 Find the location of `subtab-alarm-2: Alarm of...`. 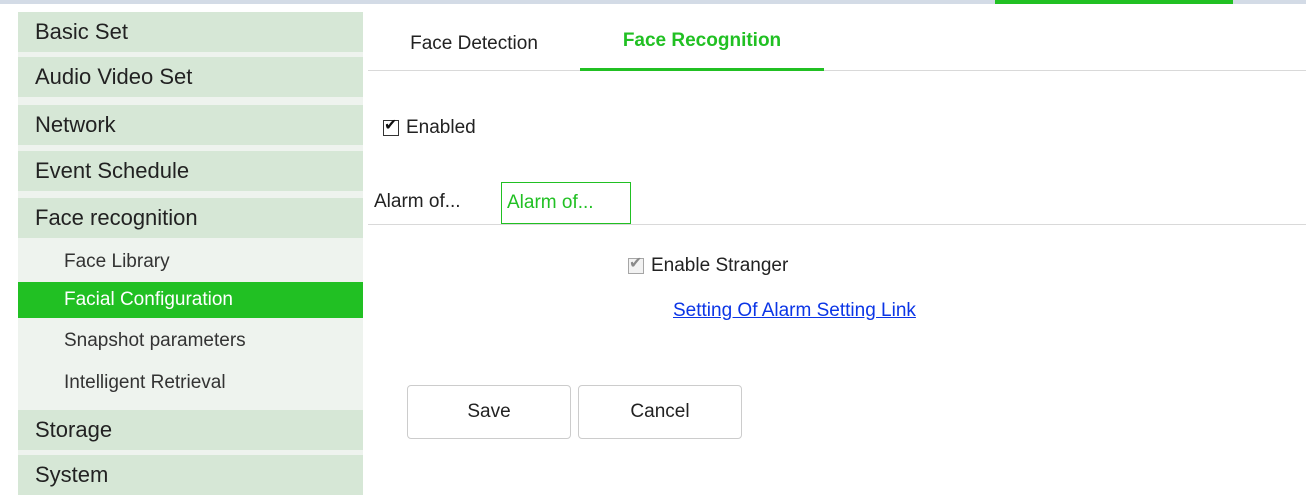

subtab-alarm-2: Alarm of... is located at coordinates (566, 203).